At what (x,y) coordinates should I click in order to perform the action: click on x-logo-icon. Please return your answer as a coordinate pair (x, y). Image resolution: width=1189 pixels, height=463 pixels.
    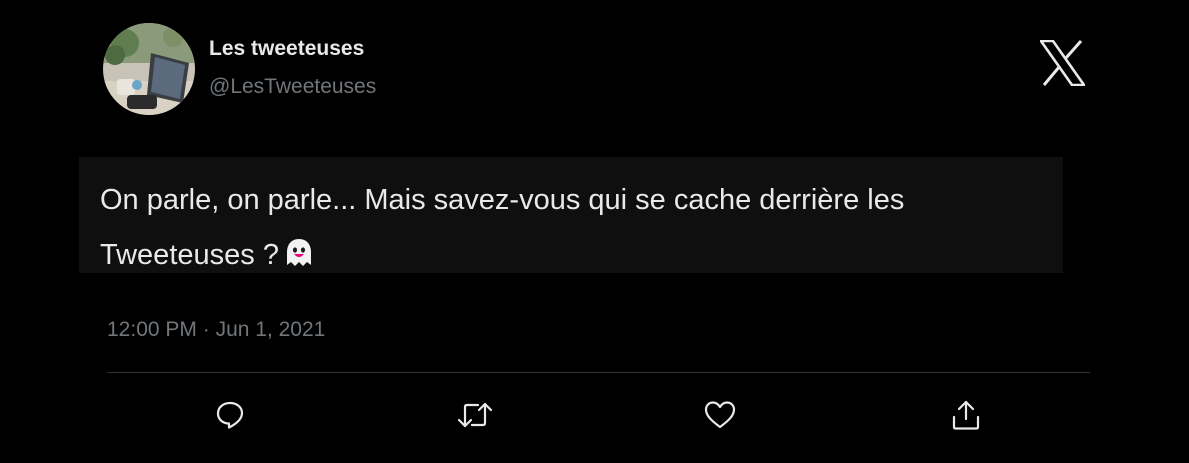
    Looking at the image, I should click on (1062, 63).